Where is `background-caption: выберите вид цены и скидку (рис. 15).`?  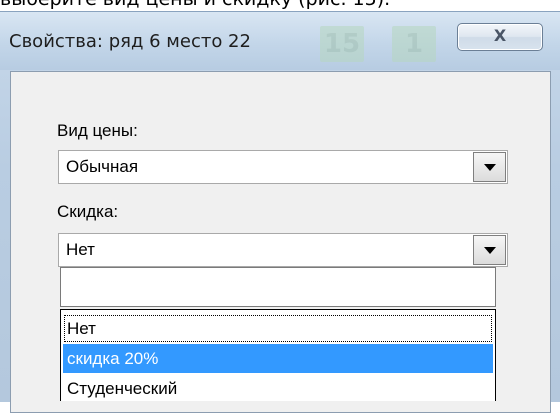
background-caption: выберите вид цены и скидку (рис. 15). is located at coordinates (280, 5).